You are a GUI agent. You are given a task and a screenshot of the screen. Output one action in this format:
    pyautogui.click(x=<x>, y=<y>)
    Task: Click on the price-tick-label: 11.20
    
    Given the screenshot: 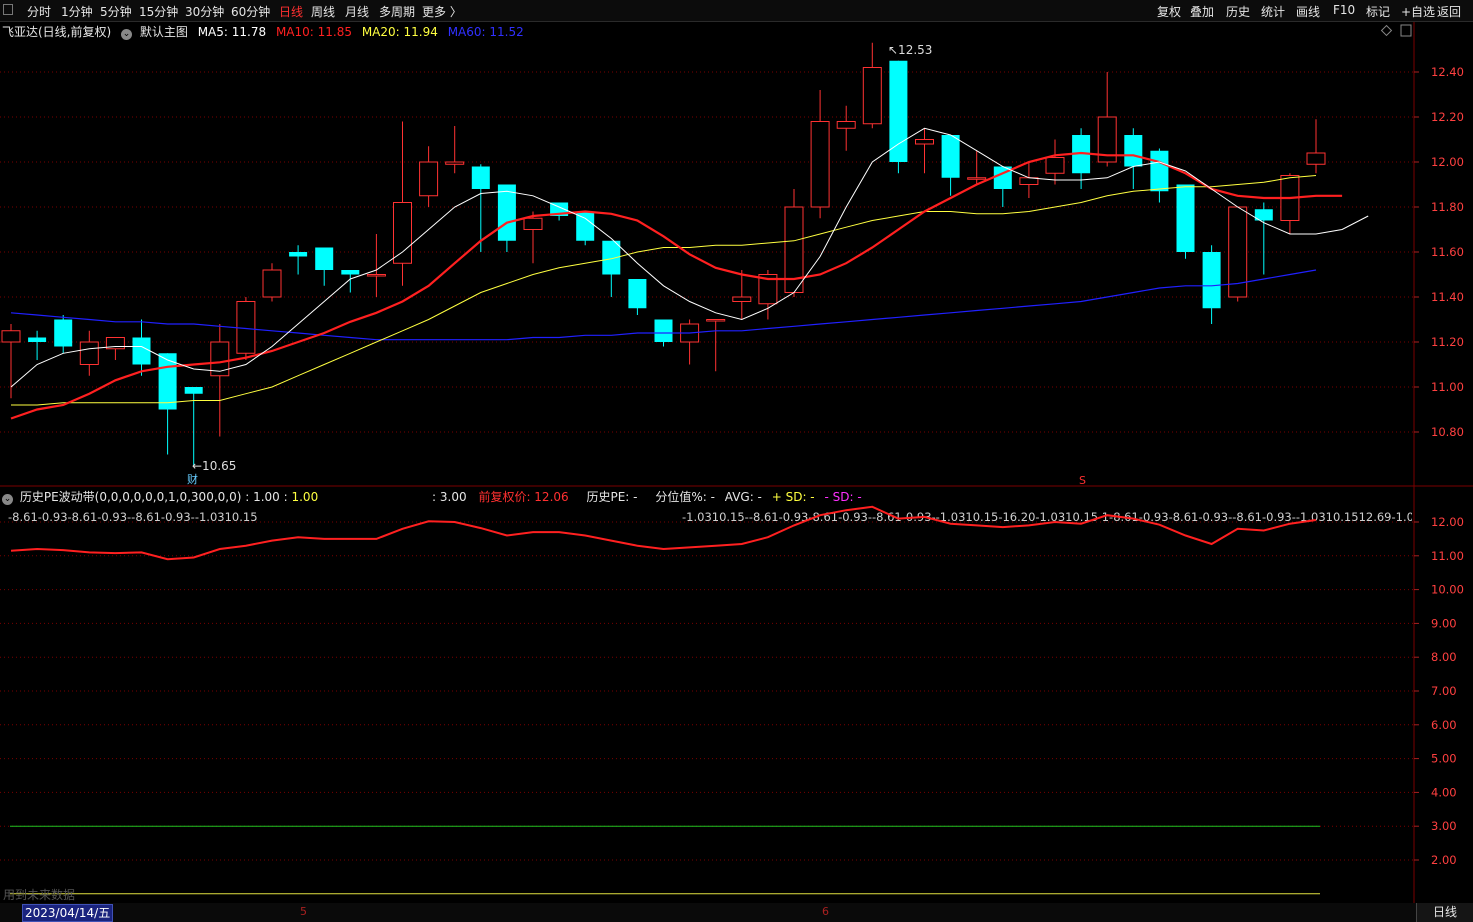 What is the action you would take?
    pyautogui.click(x=1447, y=342)
    